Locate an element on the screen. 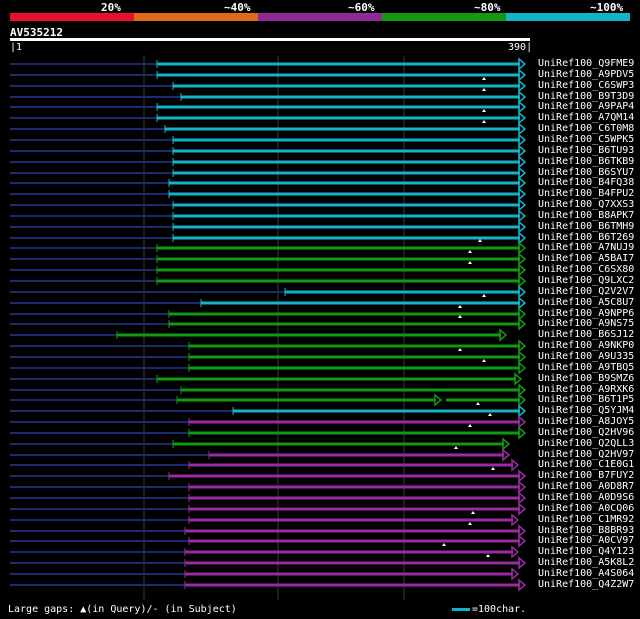 This screenshot has height=619, width=640. hit-label: UniRef100_C1MR92 is located at coordinates (586, 519).